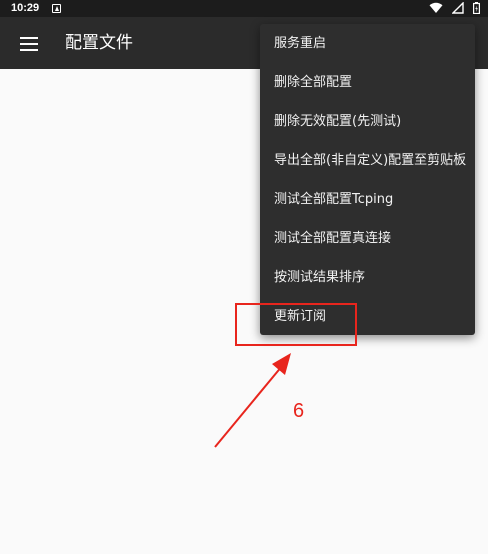  What do you see at coordinates (367, 121) in the screenshot?
I see `menu-item-delete-invalid-configs: 删除无效配置(先测试)` at bounding box center [367, 121].